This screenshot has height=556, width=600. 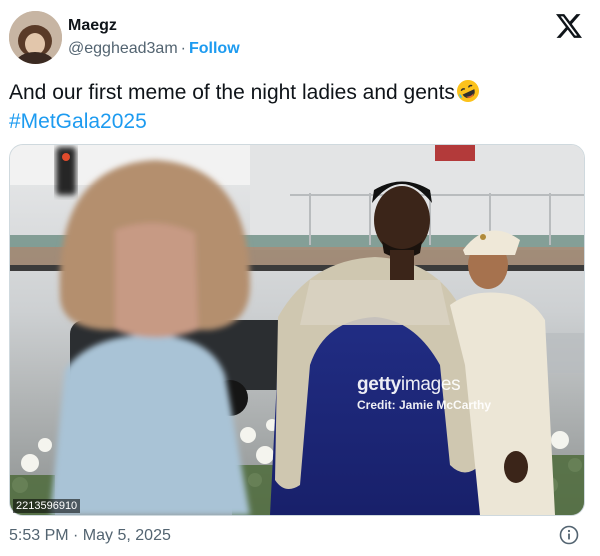 I want to click on author-name: Maegz, so click(x=92, y=26).